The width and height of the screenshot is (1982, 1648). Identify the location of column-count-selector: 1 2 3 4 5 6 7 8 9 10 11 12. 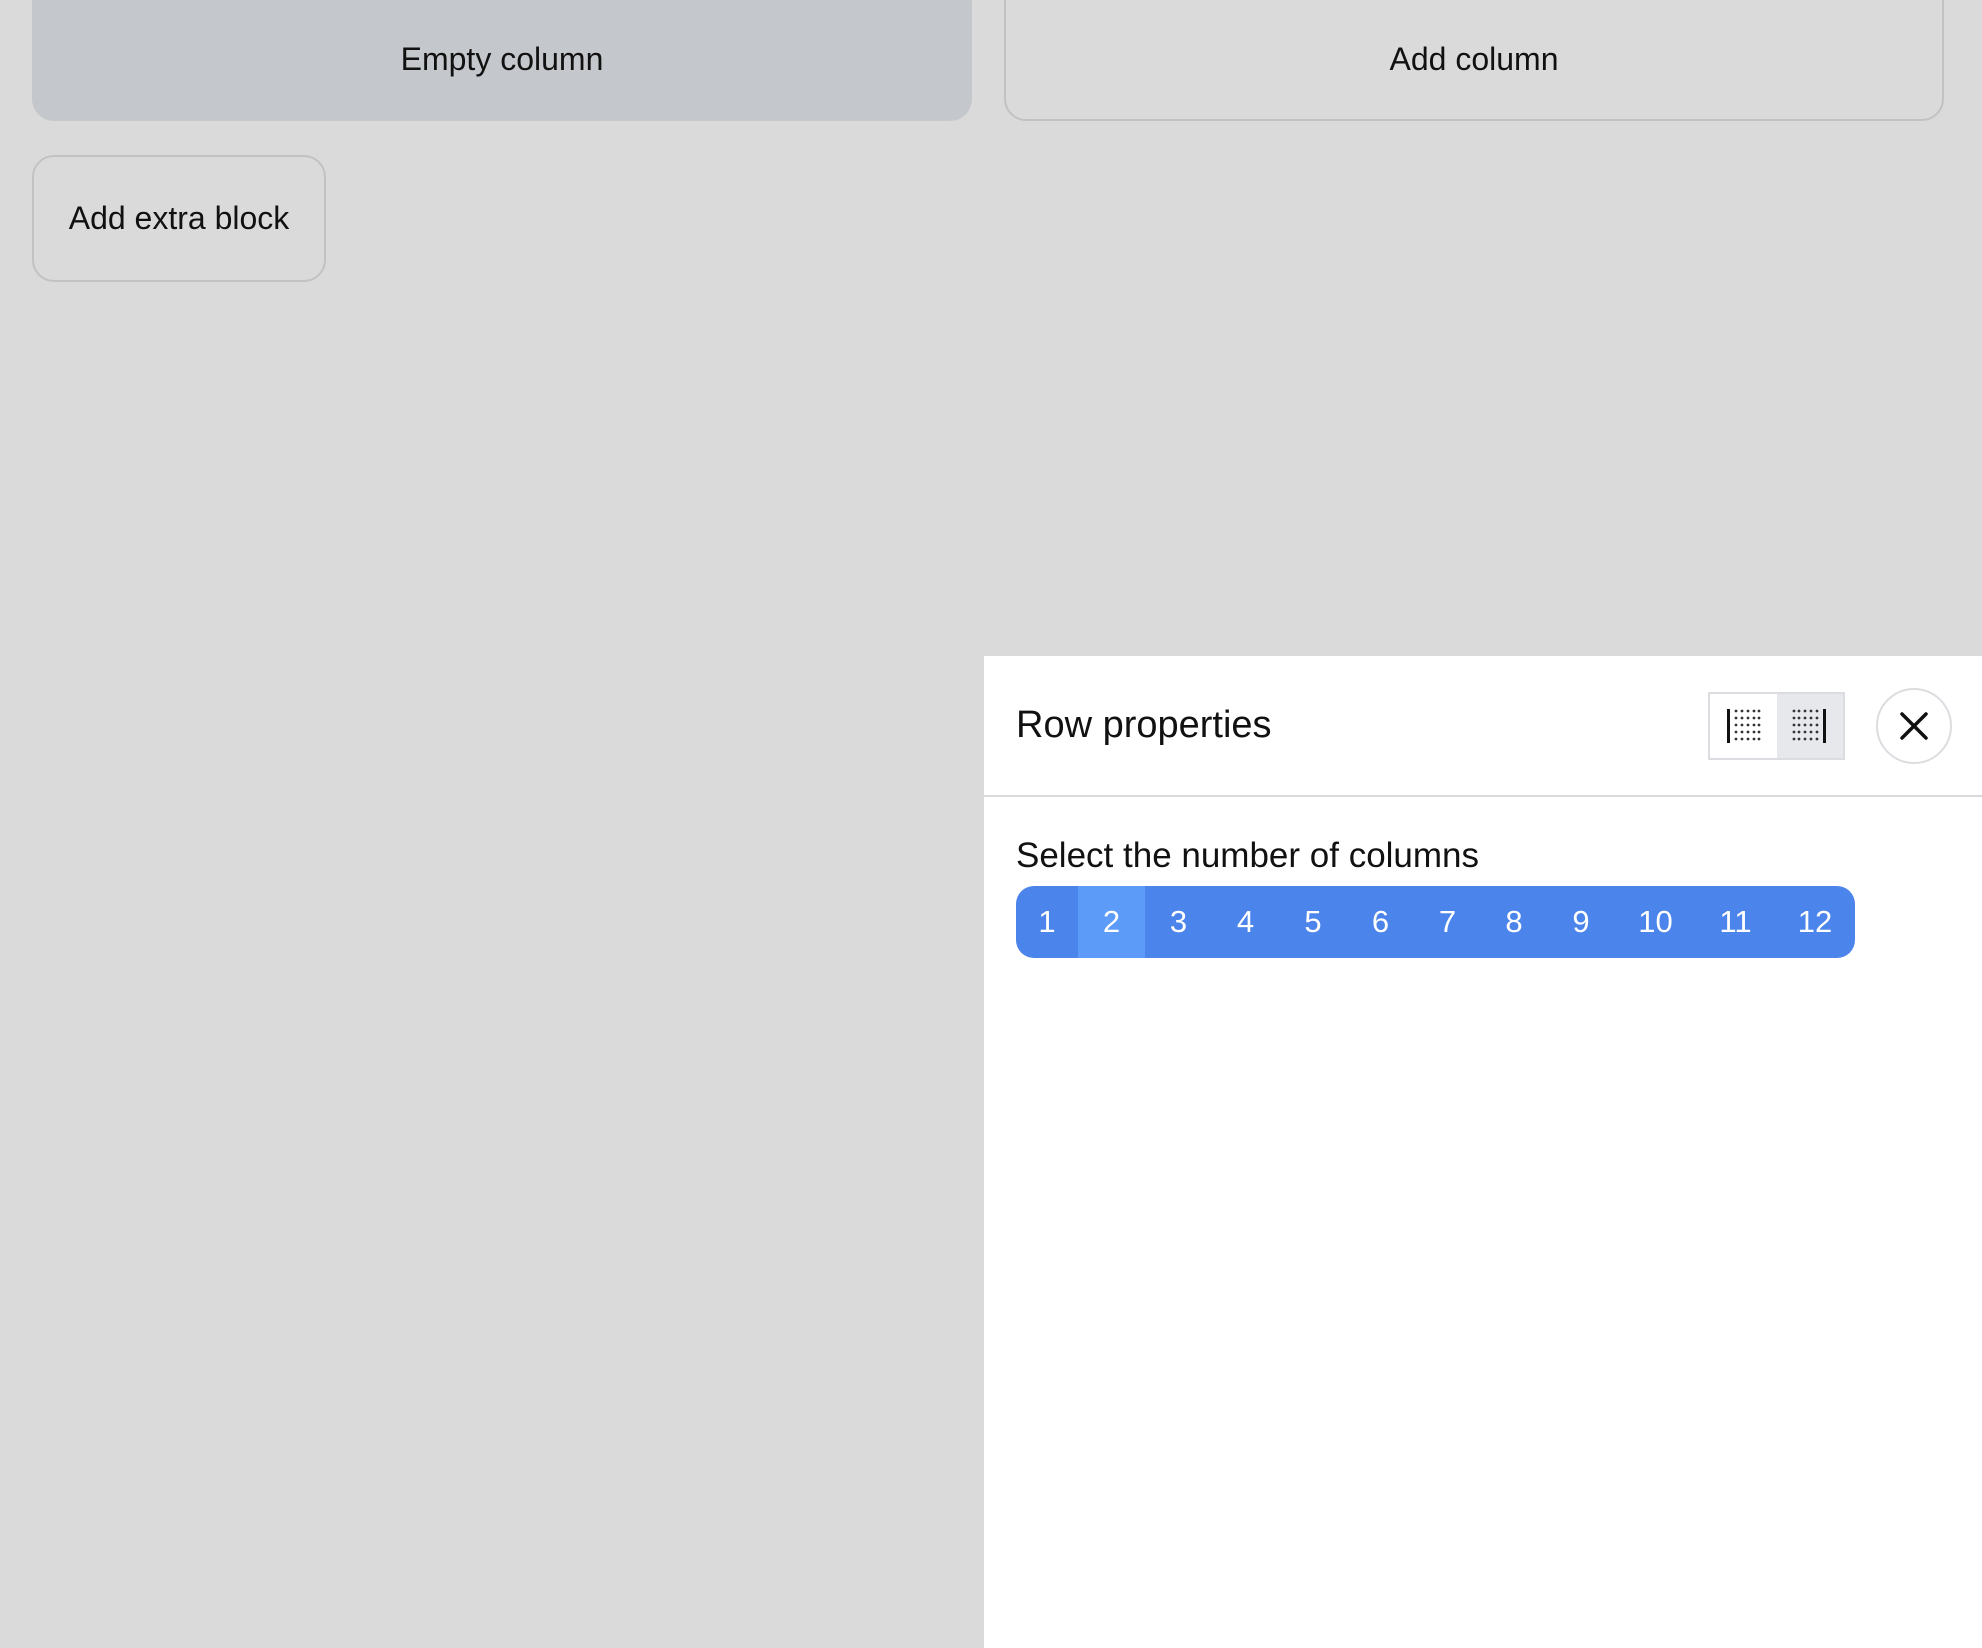
(1435, 922).